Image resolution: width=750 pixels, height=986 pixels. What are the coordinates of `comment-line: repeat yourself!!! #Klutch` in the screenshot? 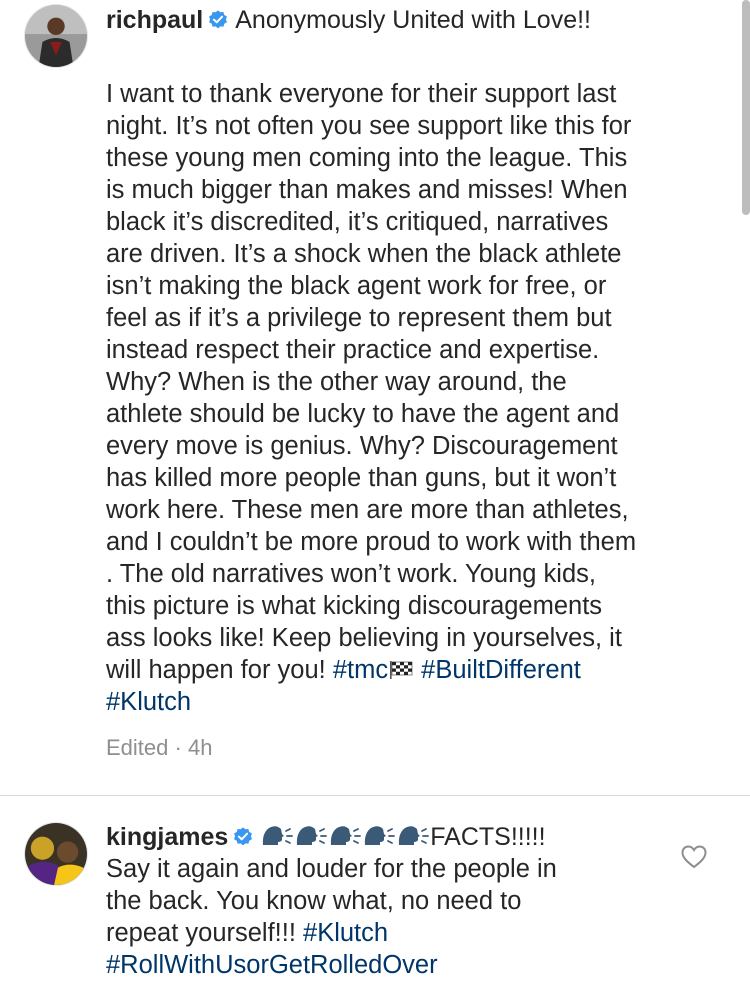 It's located at (386, 933).